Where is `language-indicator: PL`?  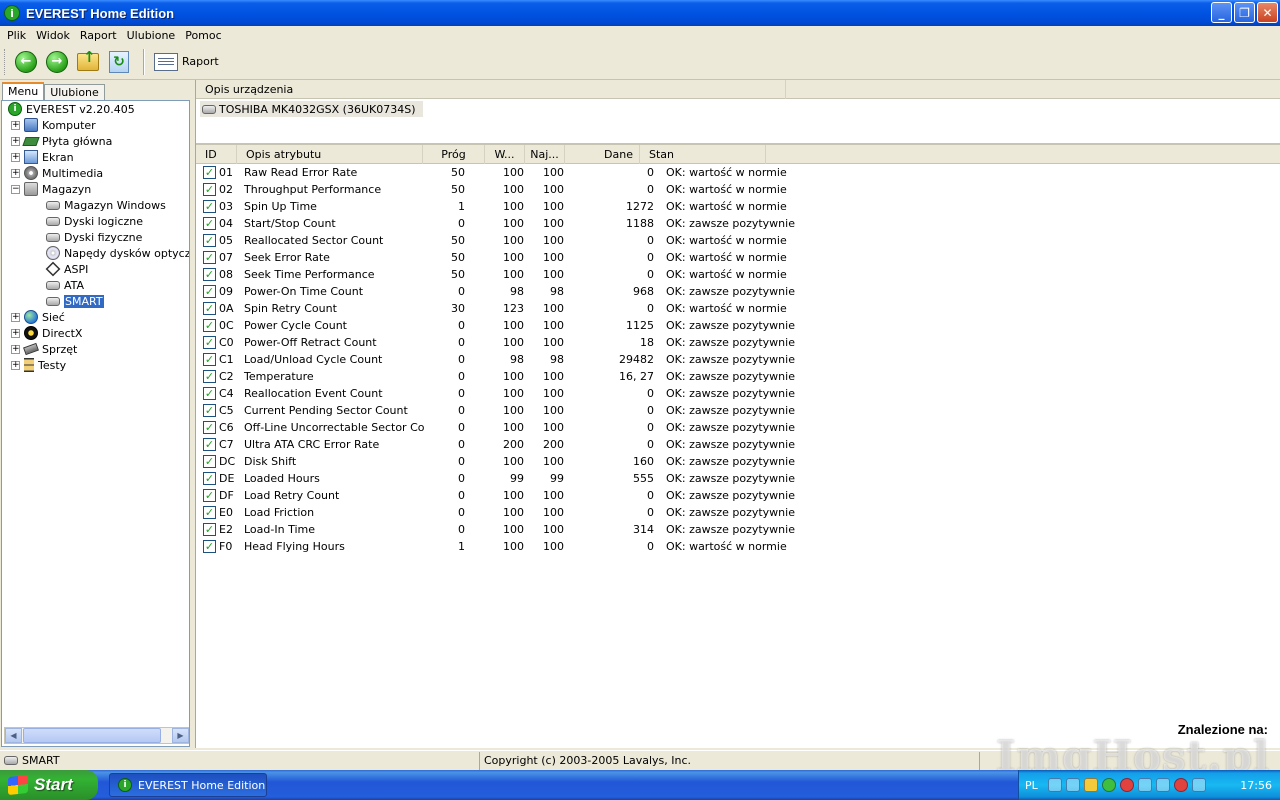 language-indicator: PL is located at coordinates (1031, 785).